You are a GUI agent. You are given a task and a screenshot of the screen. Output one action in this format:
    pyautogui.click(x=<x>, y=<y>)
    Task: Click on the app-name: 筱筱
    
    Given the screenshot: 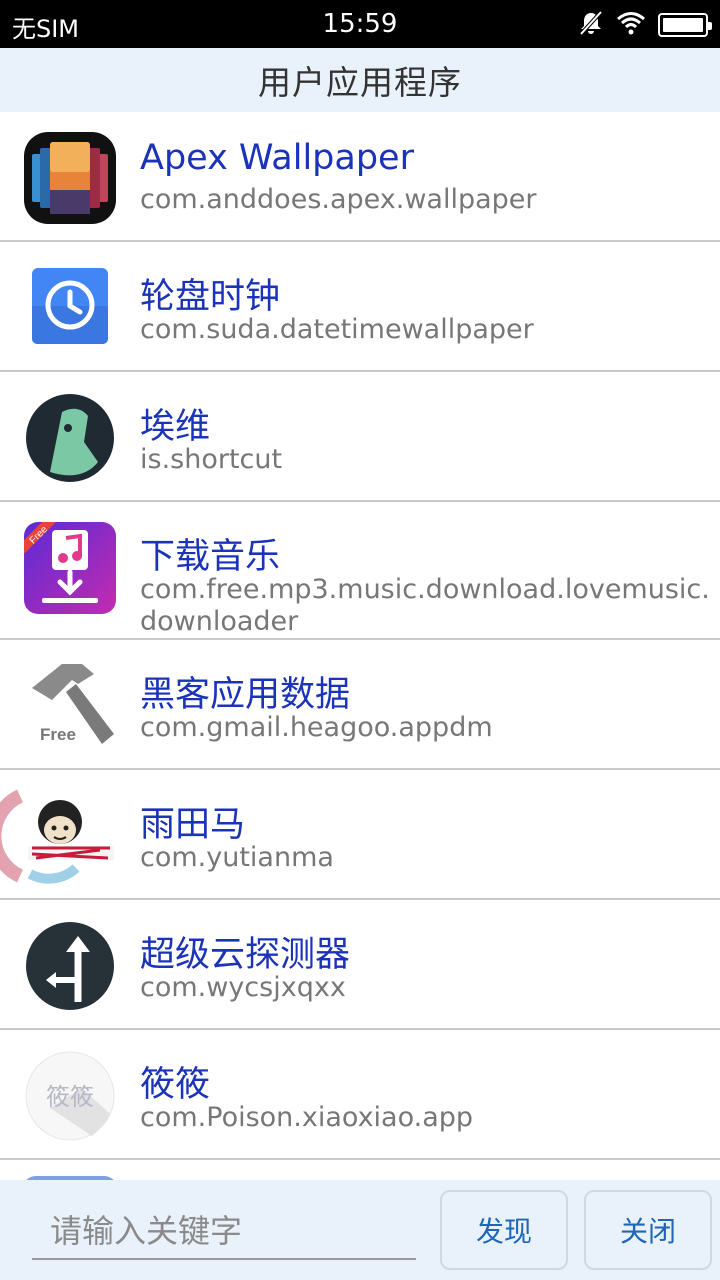 What is the action you would take?
    pyautogui.click(x=175, y=1085)
    